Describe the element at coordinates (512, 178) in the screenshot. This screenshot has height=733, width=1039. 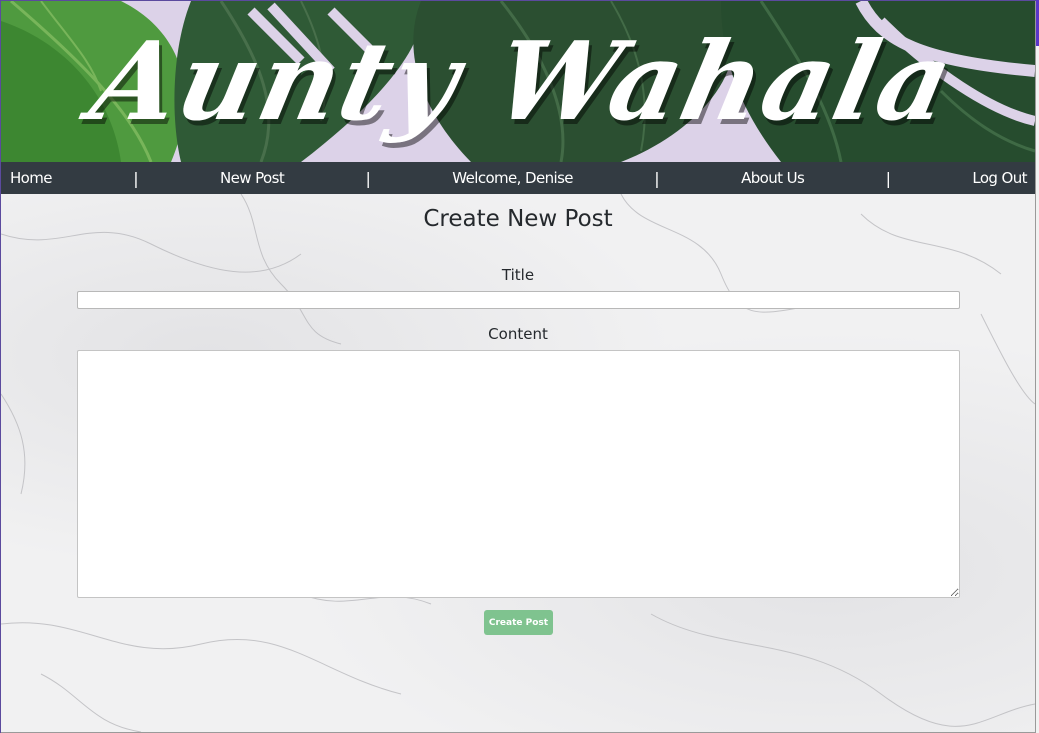
I see `nav-link-welcome-user: Welcome, Denise` at that location.